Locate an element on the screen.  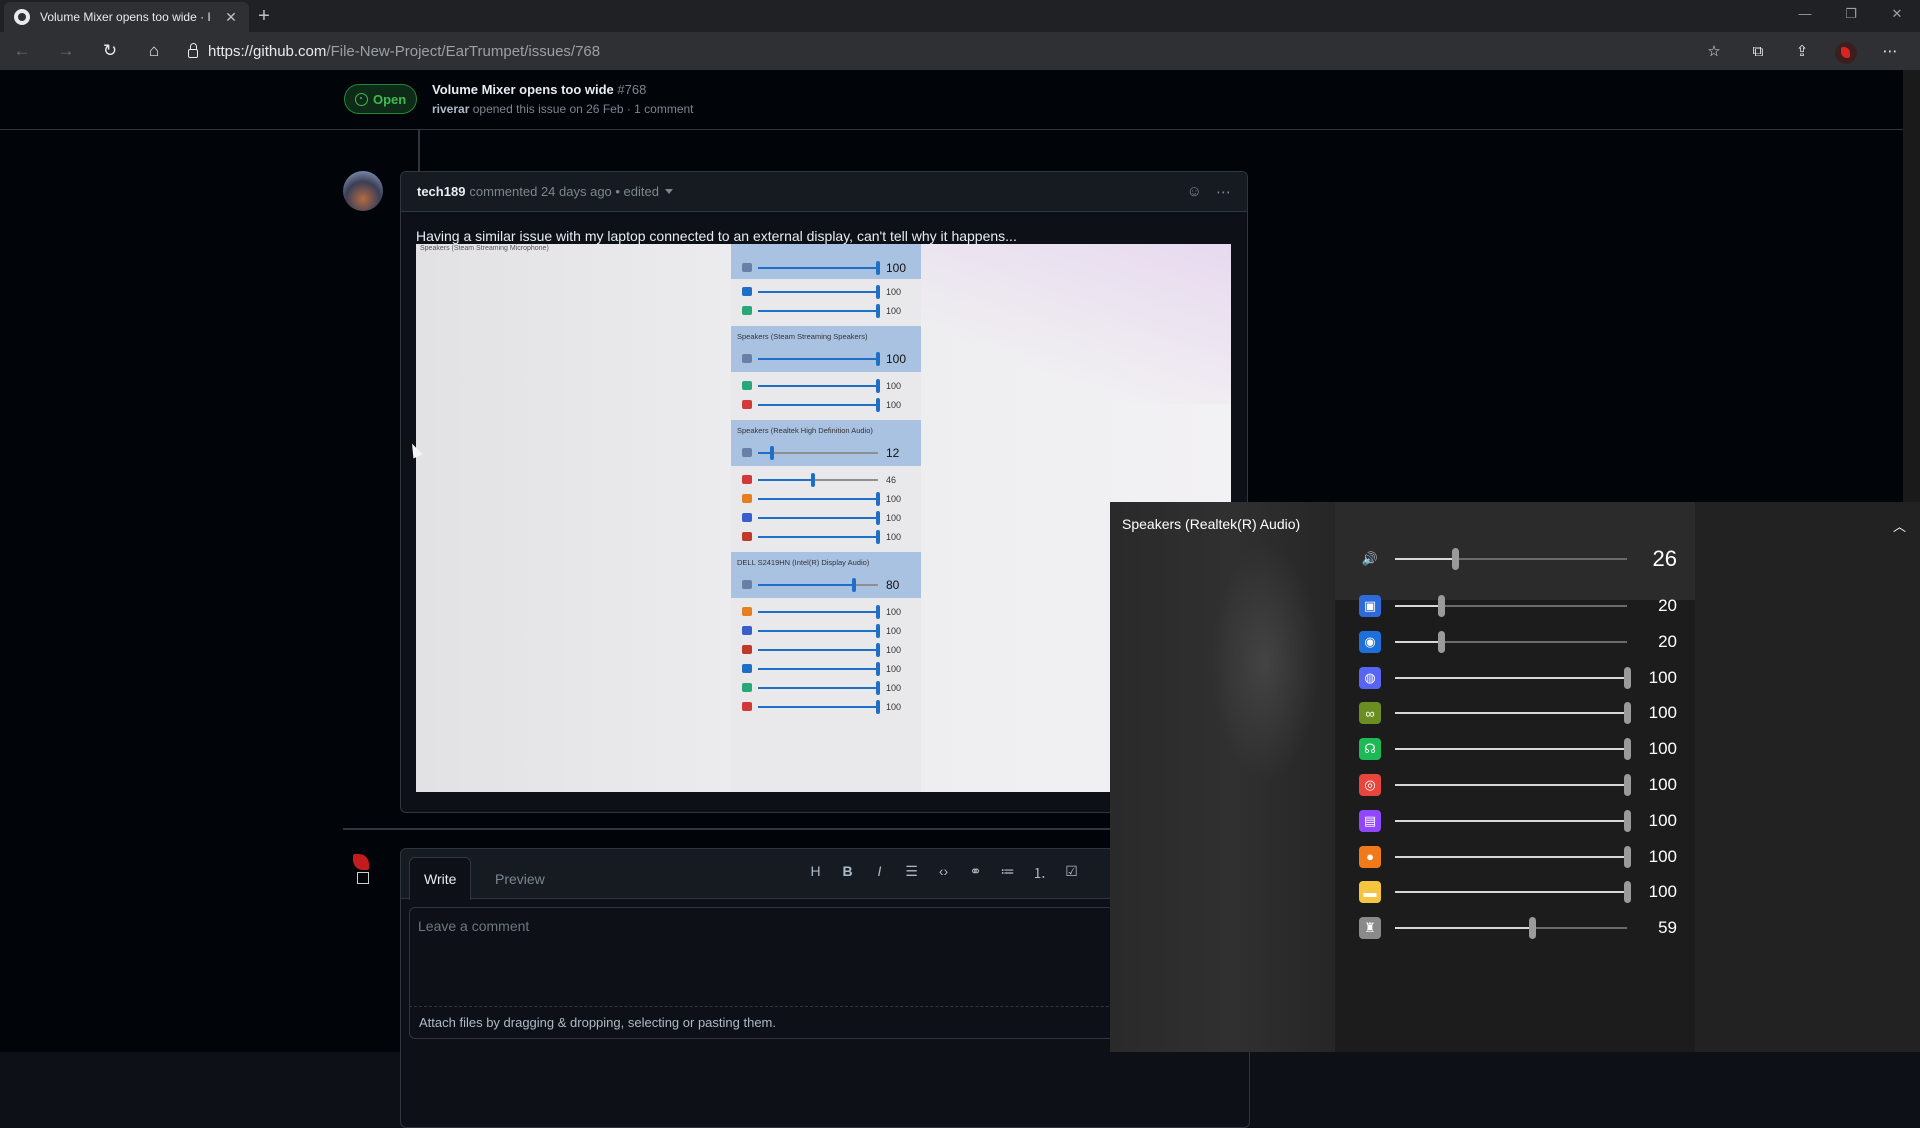
reload-button: ↻ is located at coordinates (110, 51).